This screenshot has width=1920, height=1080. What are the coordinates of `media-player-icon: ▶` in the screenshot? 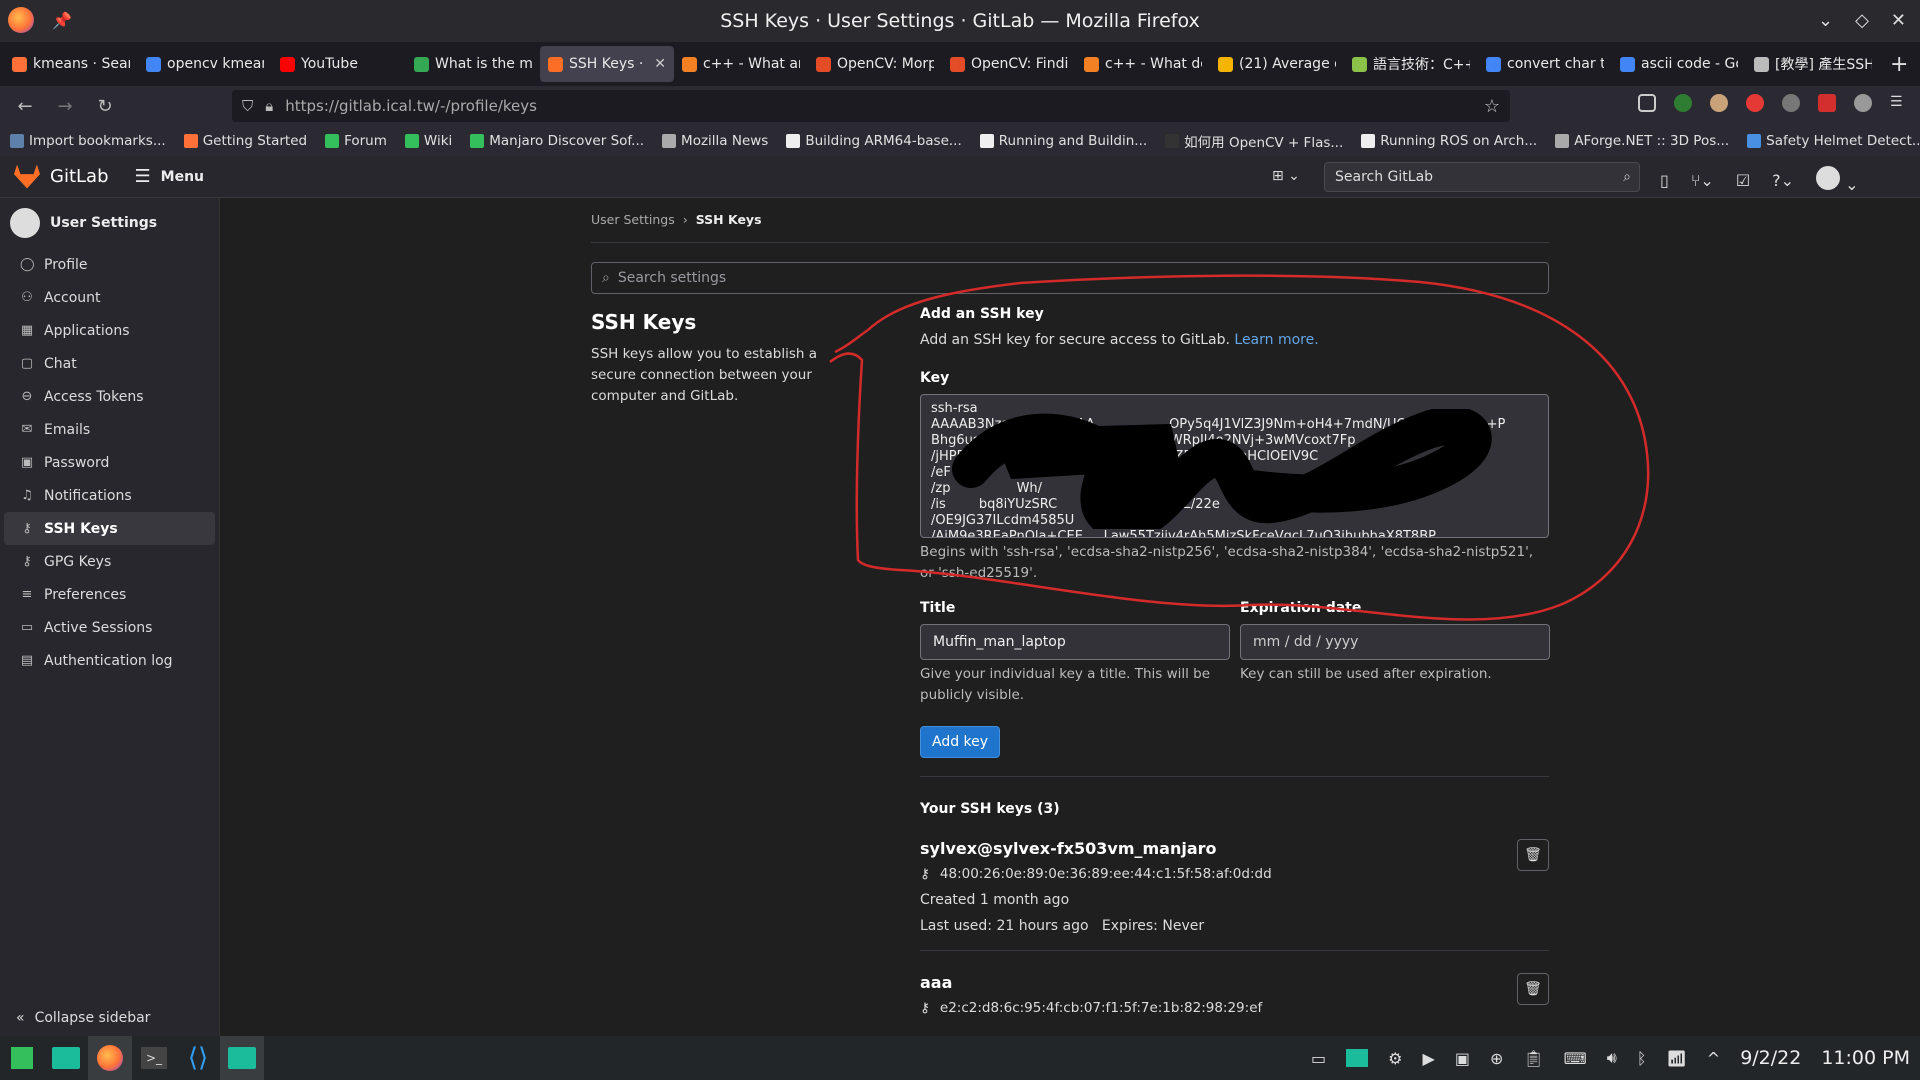 It's located at (1429, 1058).